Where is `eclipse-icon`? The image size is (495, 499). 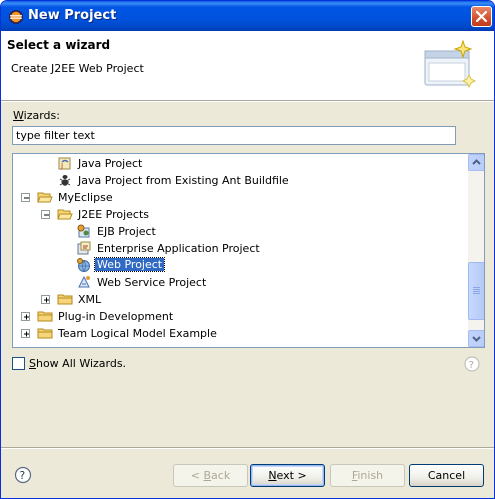
eclipse-icon is located at coordinates (16, 17).